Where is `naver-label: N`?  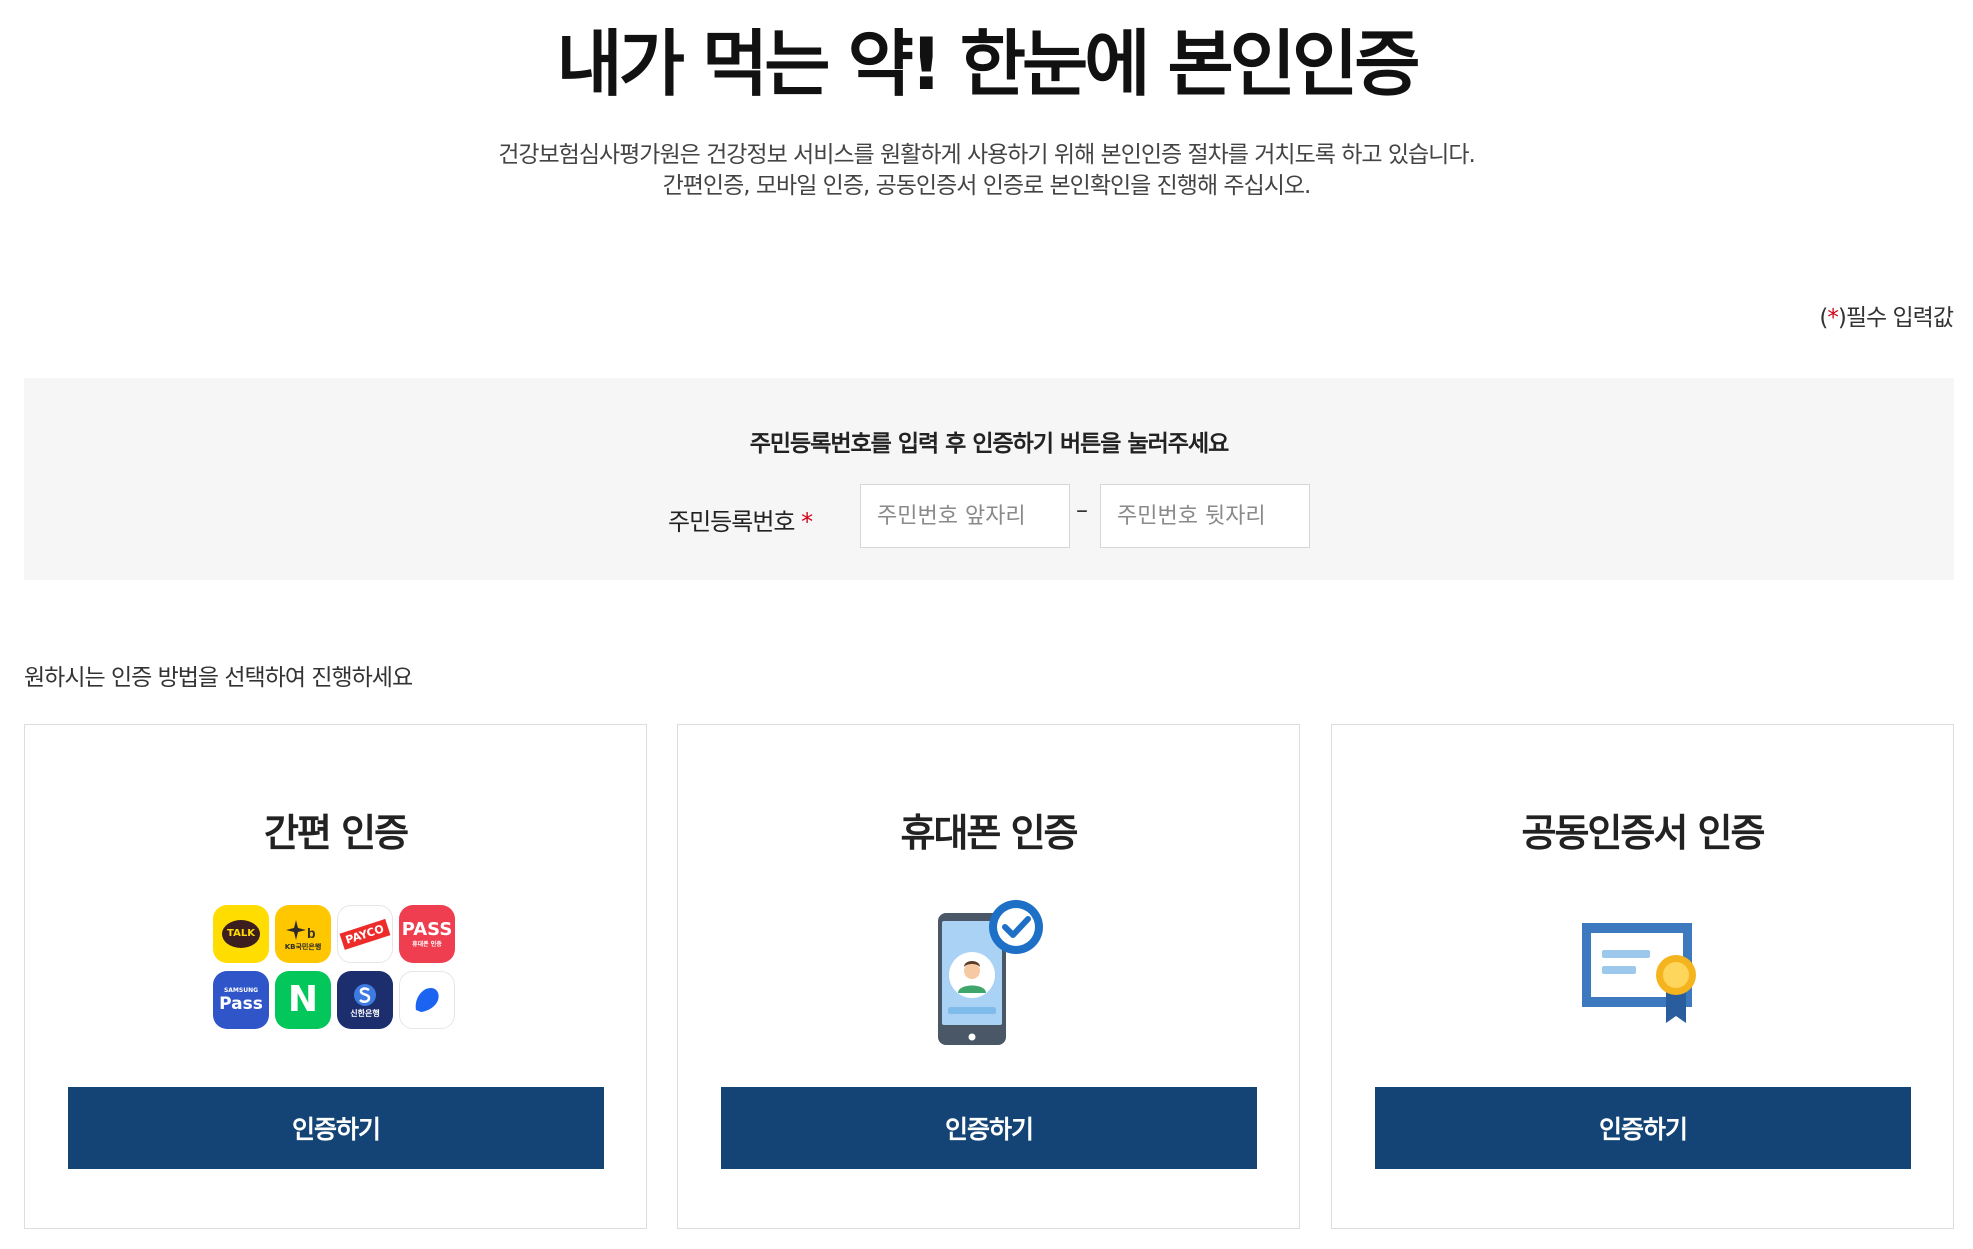
naver-label: N is located at coordinates (303, 999).